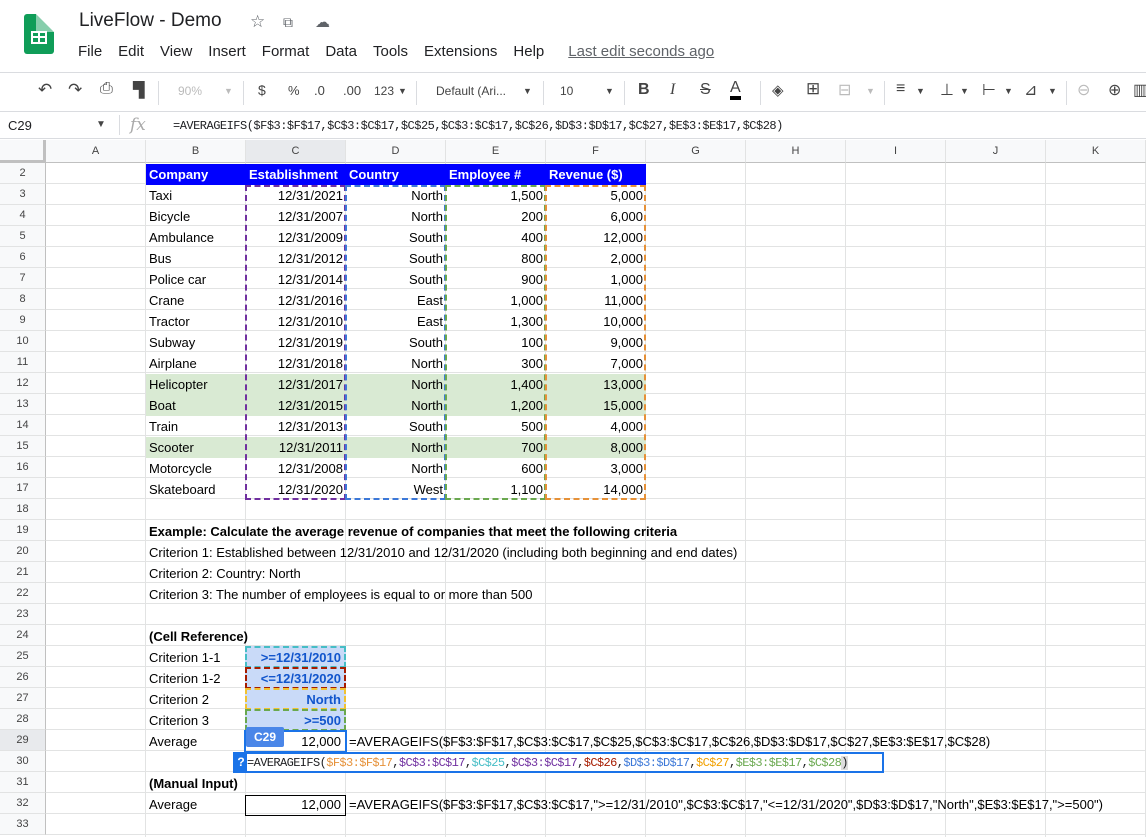 The width and height of the screenshot is (1146, 837). What do you see at coordinates (286, 51) in the screenshot?
I see `menu-format: Format` at bounding box center [286, 51].